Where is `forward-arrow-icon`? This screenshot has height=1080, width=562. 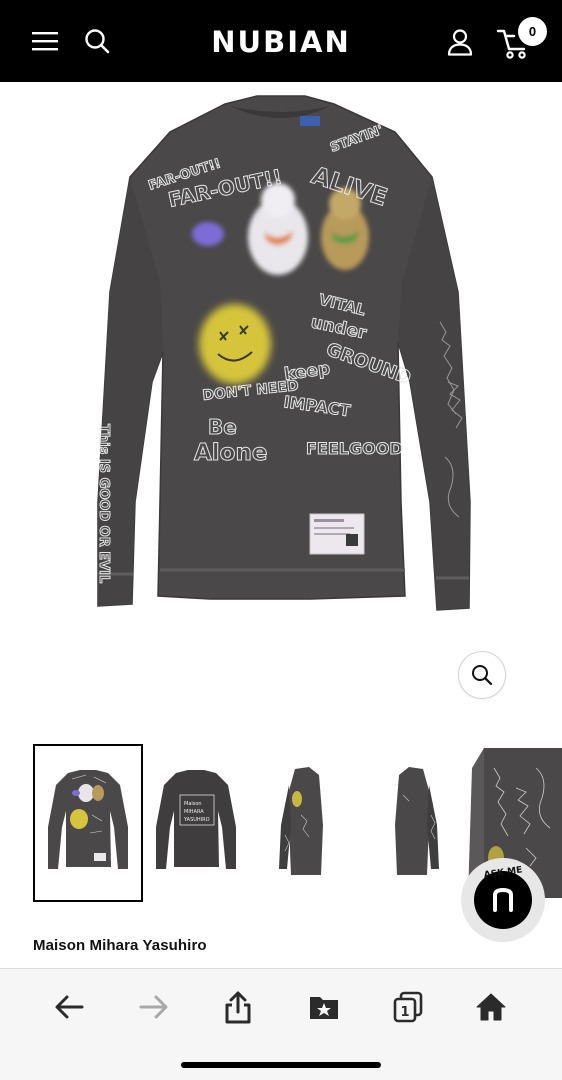
forward-arrow-icon is located at coordinates (153, 1007).